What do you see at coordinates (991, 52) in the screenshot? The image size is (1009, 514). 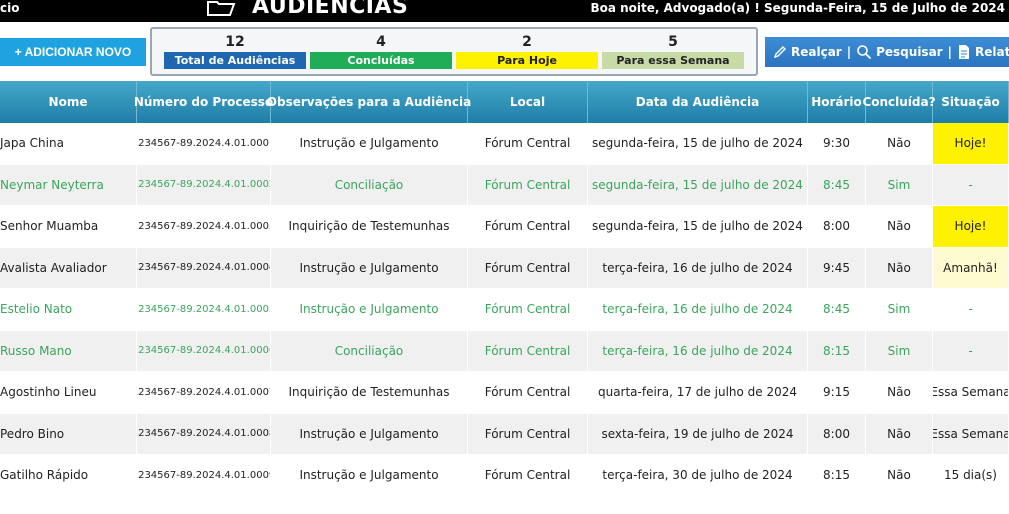 I see `report-label: Relatório` at bounding box center [991, 52].